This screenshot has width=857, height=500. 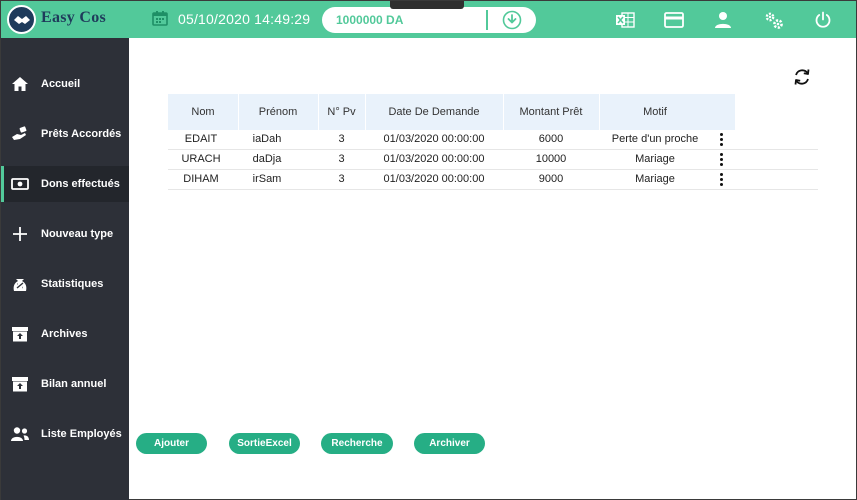 What do you see at coordinates (551, 112) in the screenshot?
I see `column-header-montant: Montant Prêt` at bounding box center [551, 112].